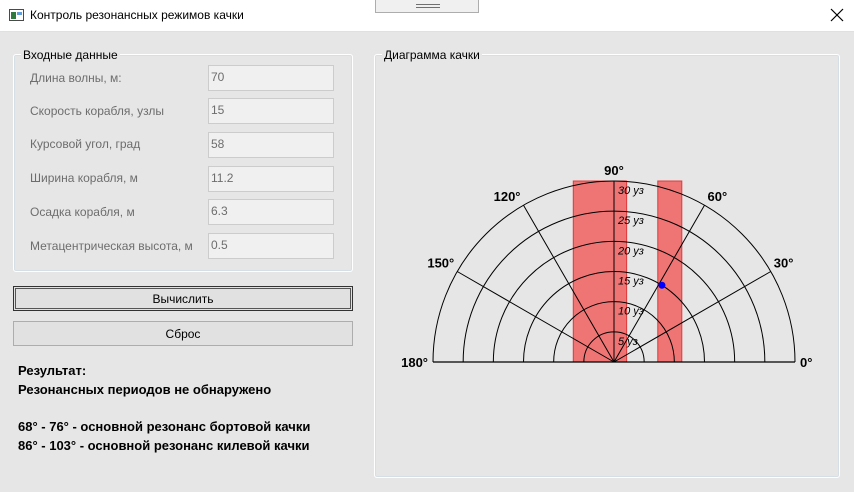 The image size is (854, 492). Describe the element at coordinates (97, 111) in the screenshot. I see `ship-speed-label: Скорость корабля, узлы` at that location.